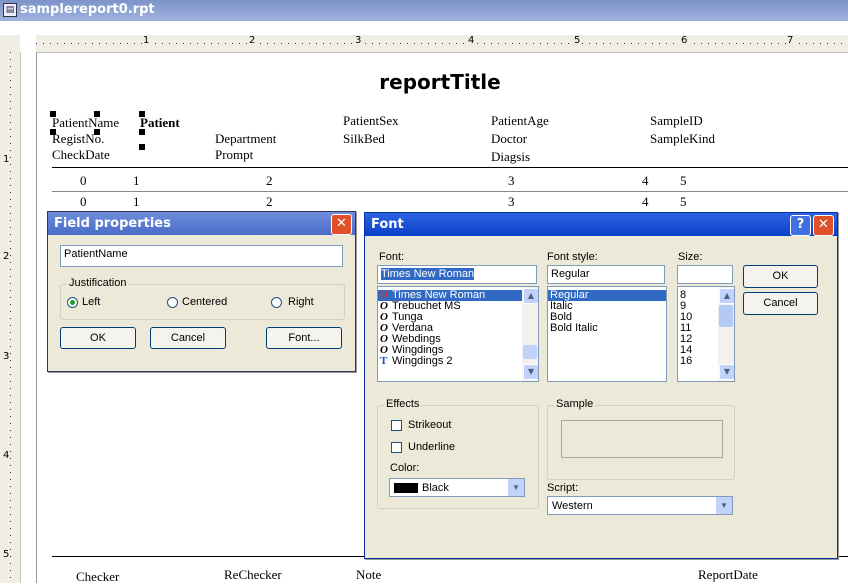  Describe the element at coordinates (424, 13) in the screenshot. I see `title-bar: ▤ samplereport0.rpt` at that location.